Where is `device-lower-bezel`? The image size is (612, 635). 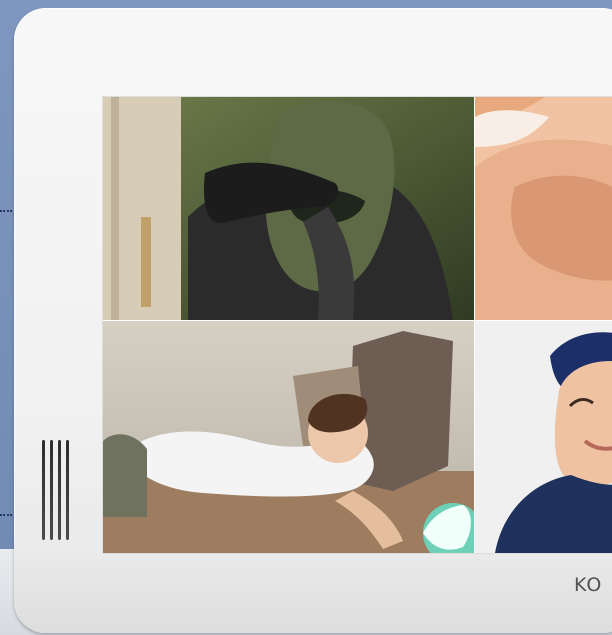 device-lower-bezel is located at coordinates (313, 588).